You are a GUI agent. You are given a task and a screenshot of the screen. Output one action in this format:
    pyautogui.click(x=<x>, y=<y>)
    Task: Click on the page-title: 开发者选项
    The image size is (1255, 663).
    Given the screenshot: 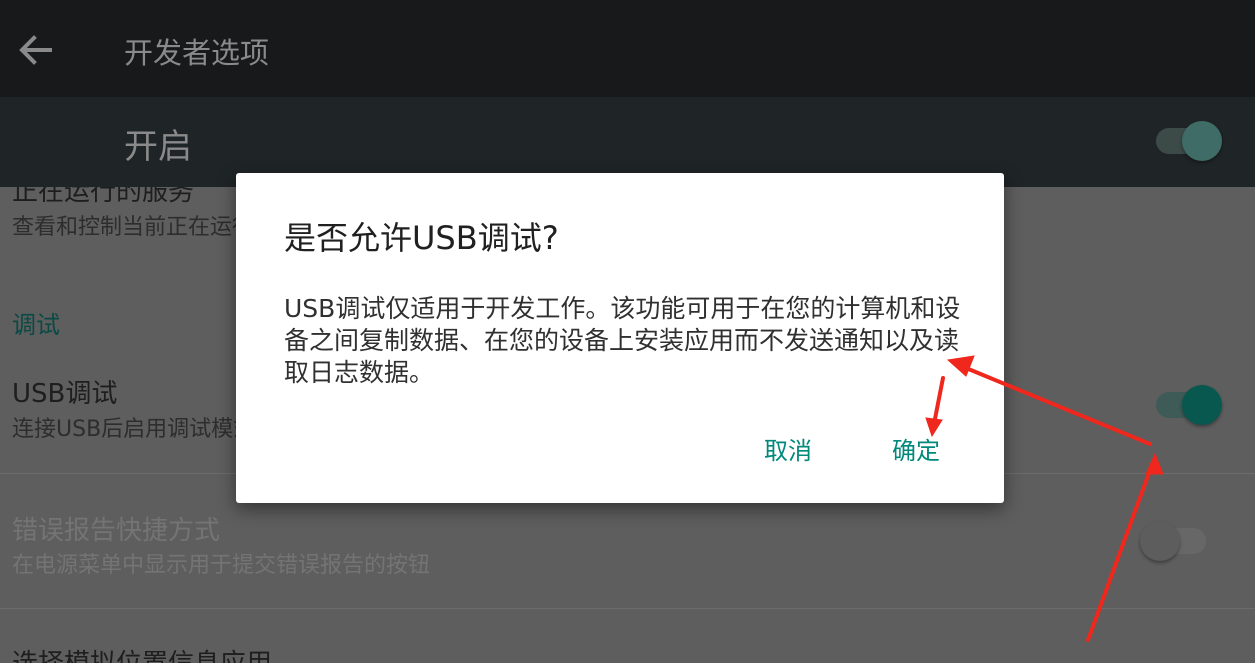 What is the action you would take?
    pyautogui.click(x=197, y=53)
    